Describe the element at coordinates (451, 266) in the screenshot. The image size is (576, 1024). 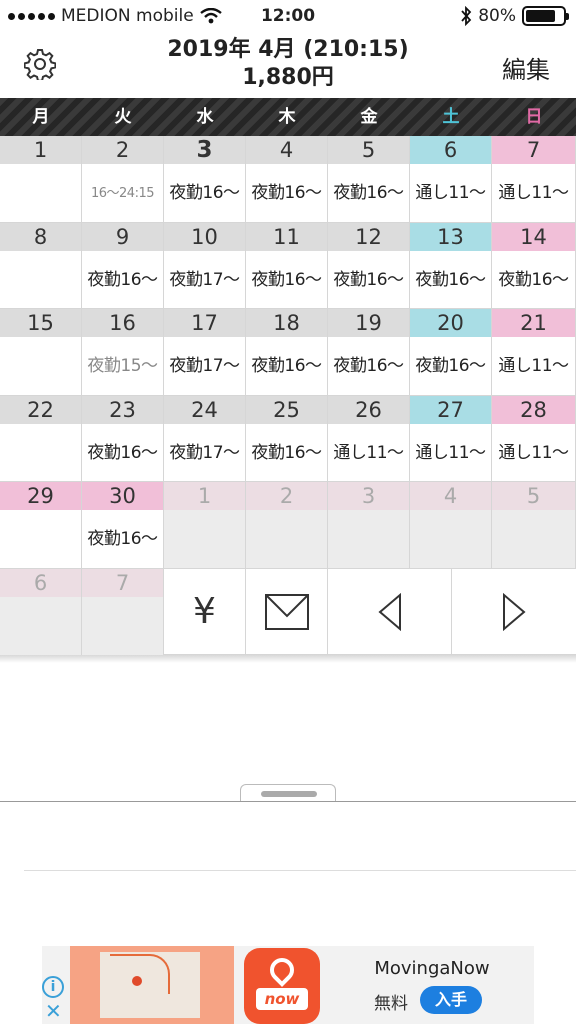
I see `calendar-day-cell: 13 夜勤16〜` at that location.